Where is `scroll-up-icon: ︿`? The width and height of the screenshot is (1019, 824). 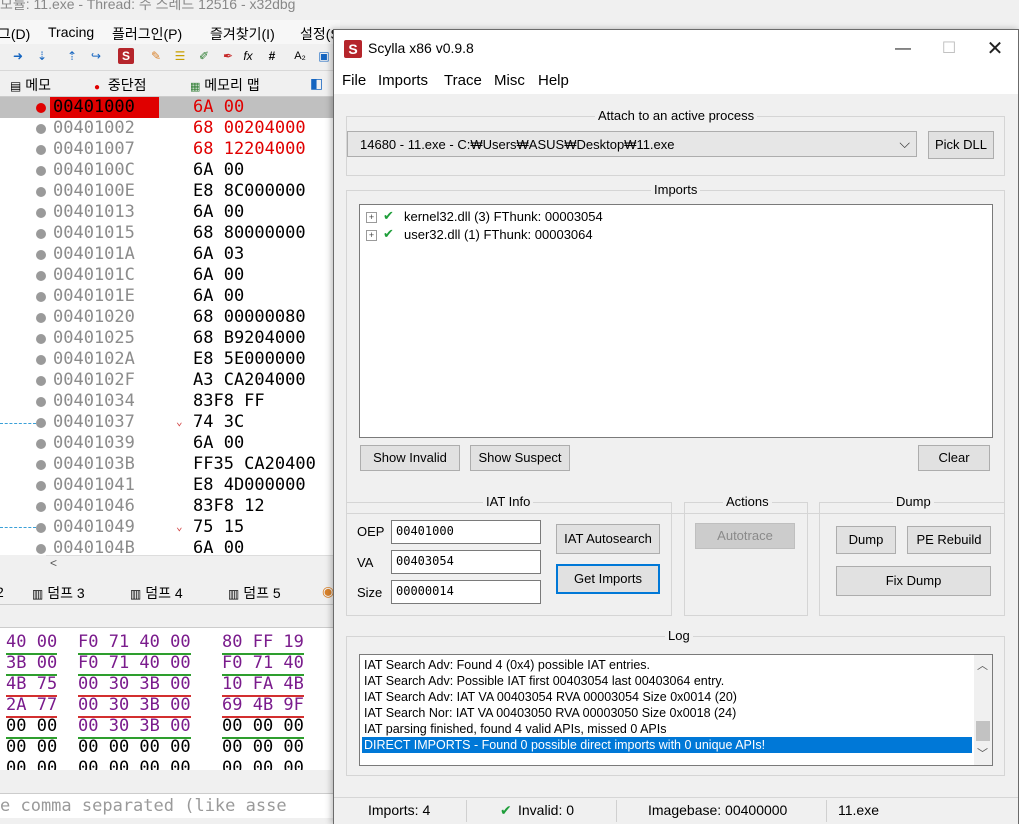
scroll-up-icon: ︿ is located at coordinates (982, 665).